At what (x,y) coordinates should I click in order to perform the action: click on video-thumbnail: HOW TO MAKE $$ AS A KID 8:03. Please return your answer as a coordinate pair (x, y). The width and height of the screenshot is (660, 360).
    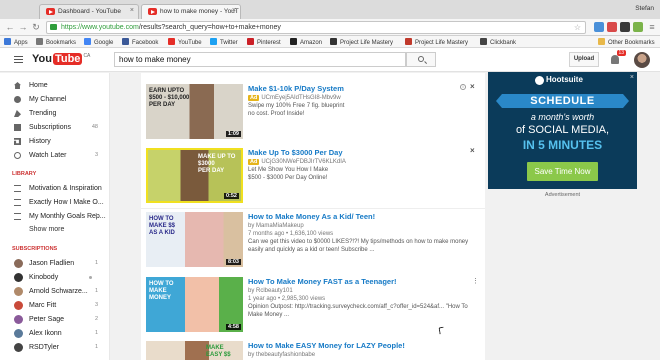
    Looking at the image, I should click on (194, 239).